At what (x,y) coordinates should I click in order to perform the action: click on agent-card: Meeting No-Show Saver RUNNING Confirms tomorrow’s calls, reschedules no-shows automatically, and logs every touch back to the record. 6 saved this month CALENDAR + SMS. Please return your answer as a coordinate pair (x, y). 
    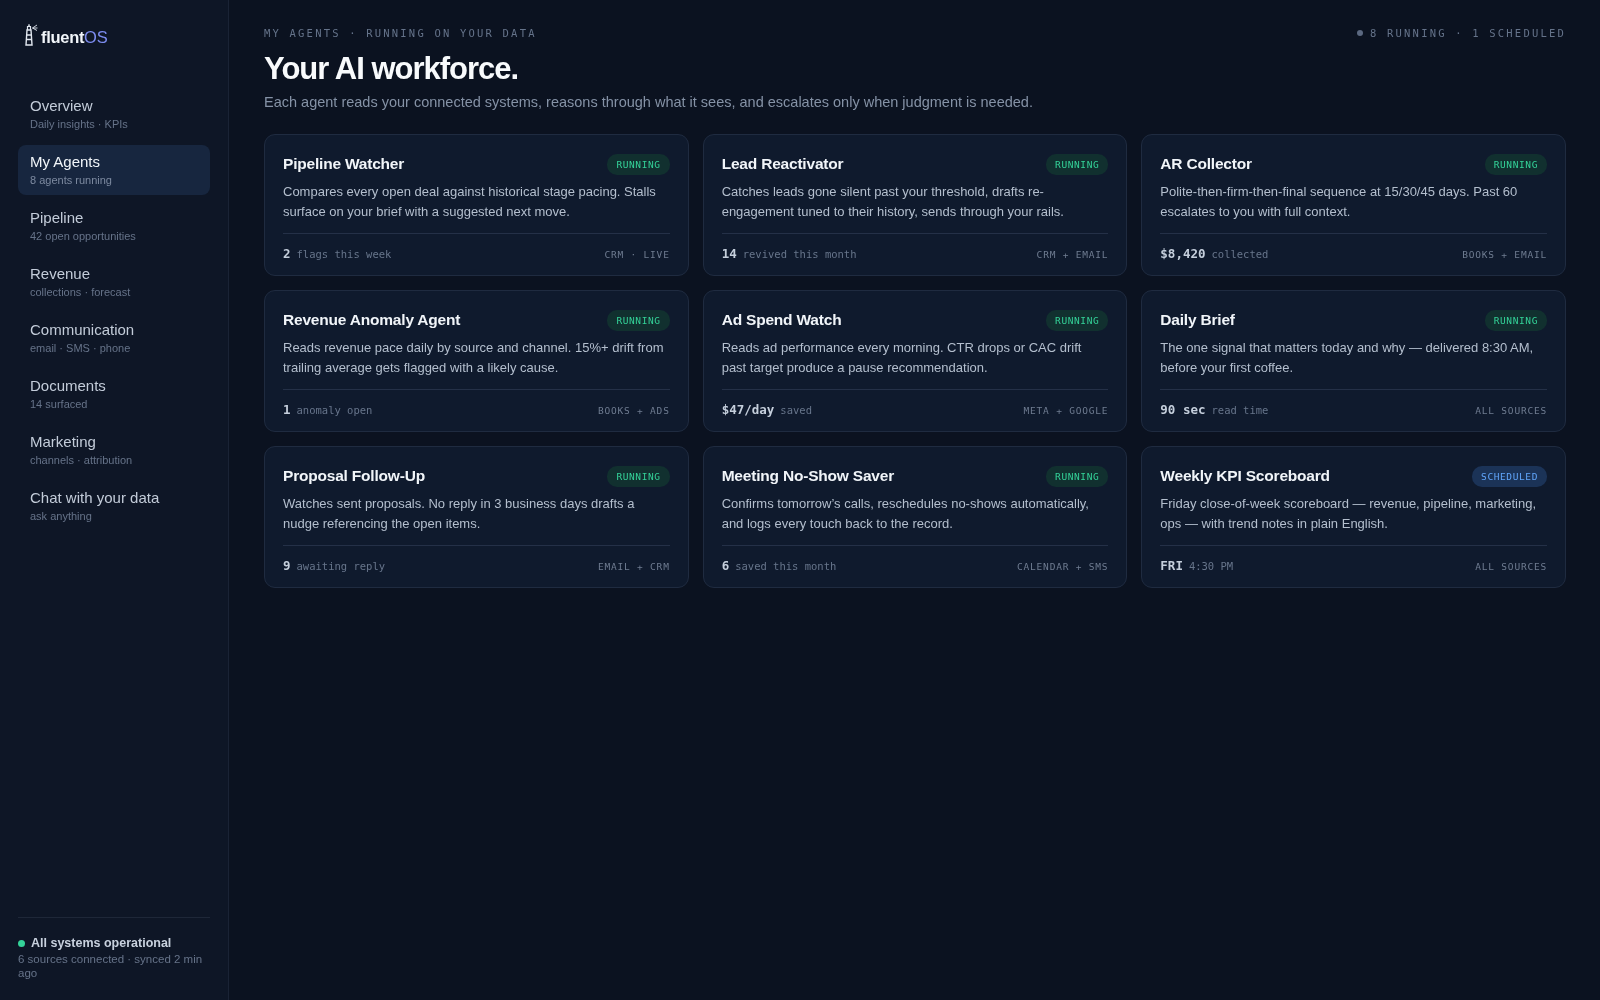
    Looking at the image, I should click on (915, 517).